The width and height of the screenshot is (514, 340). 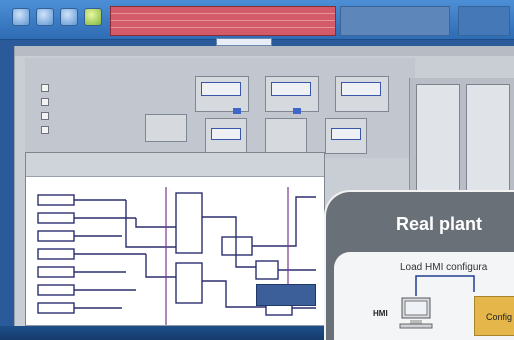 What do you see at coordinates (439, 224) in the screenshot?
I see `callout-title: Real plant` at bounding box center [439, 224].